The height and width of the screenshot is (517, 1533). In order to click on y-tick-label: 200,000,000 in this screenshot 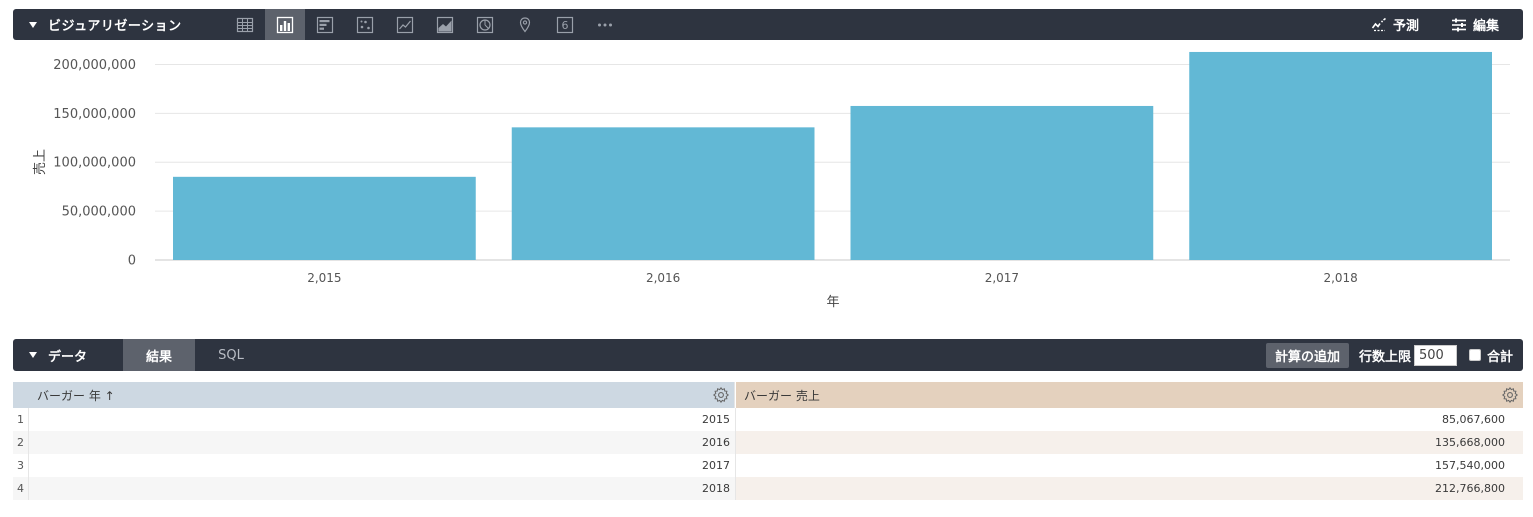, I will do `click(94, 65)`.